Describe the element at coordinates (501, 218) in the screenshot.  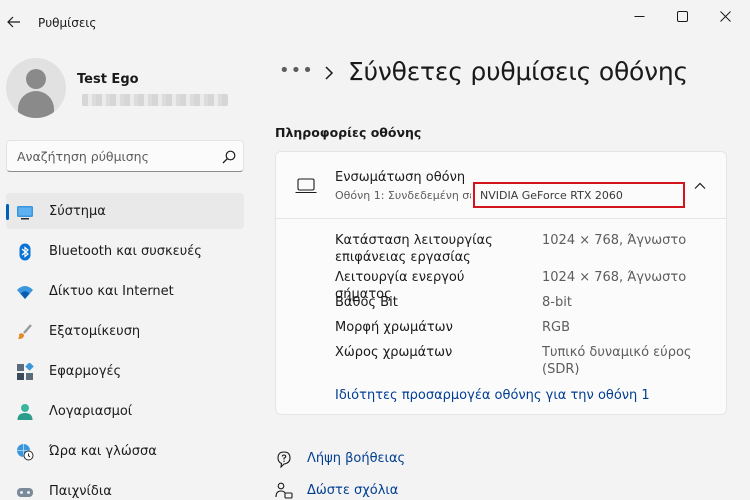
I see `divider` at that location.